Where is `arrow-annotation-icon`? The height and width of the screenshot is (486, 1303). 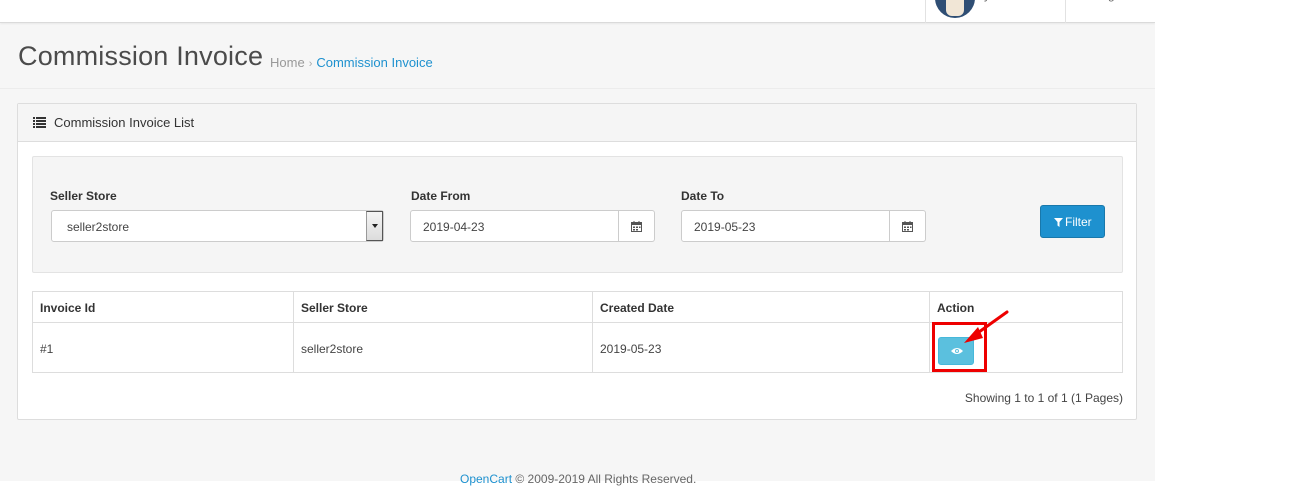 arrow-annotation-icon is located at coordinates (986, 326).